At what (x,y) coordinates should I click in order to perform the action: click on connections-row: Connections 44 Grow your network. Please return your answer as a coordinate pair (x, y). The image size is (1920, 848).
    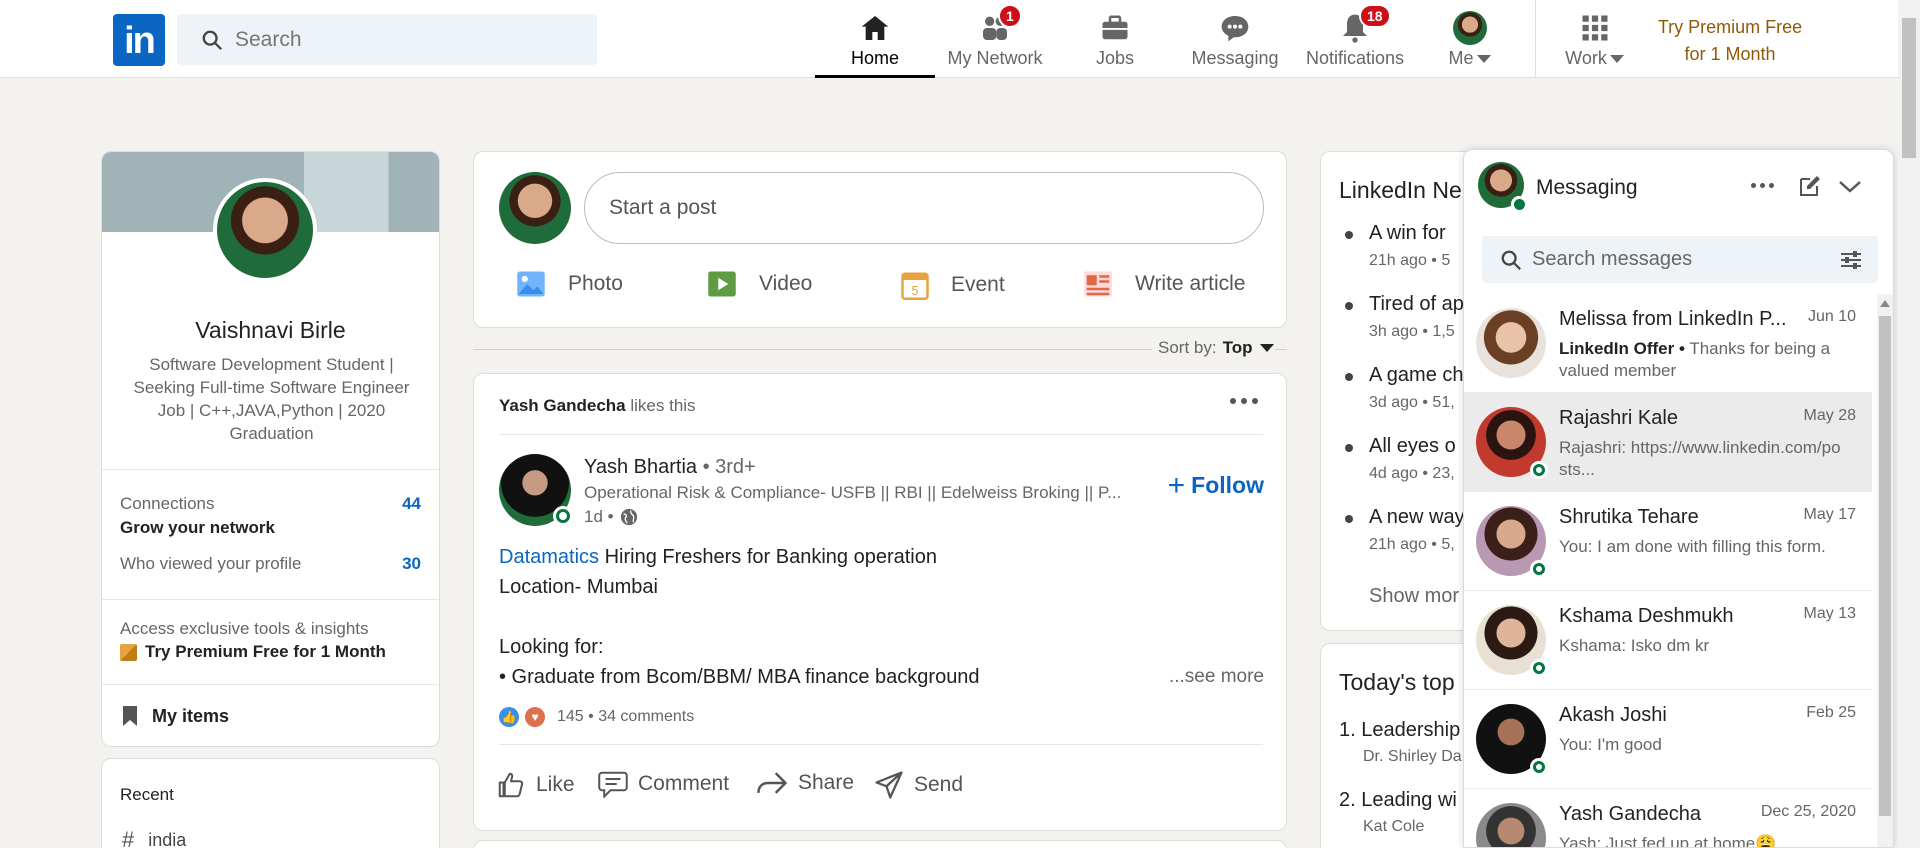
    Looking at the image, I should click on (270, 516).